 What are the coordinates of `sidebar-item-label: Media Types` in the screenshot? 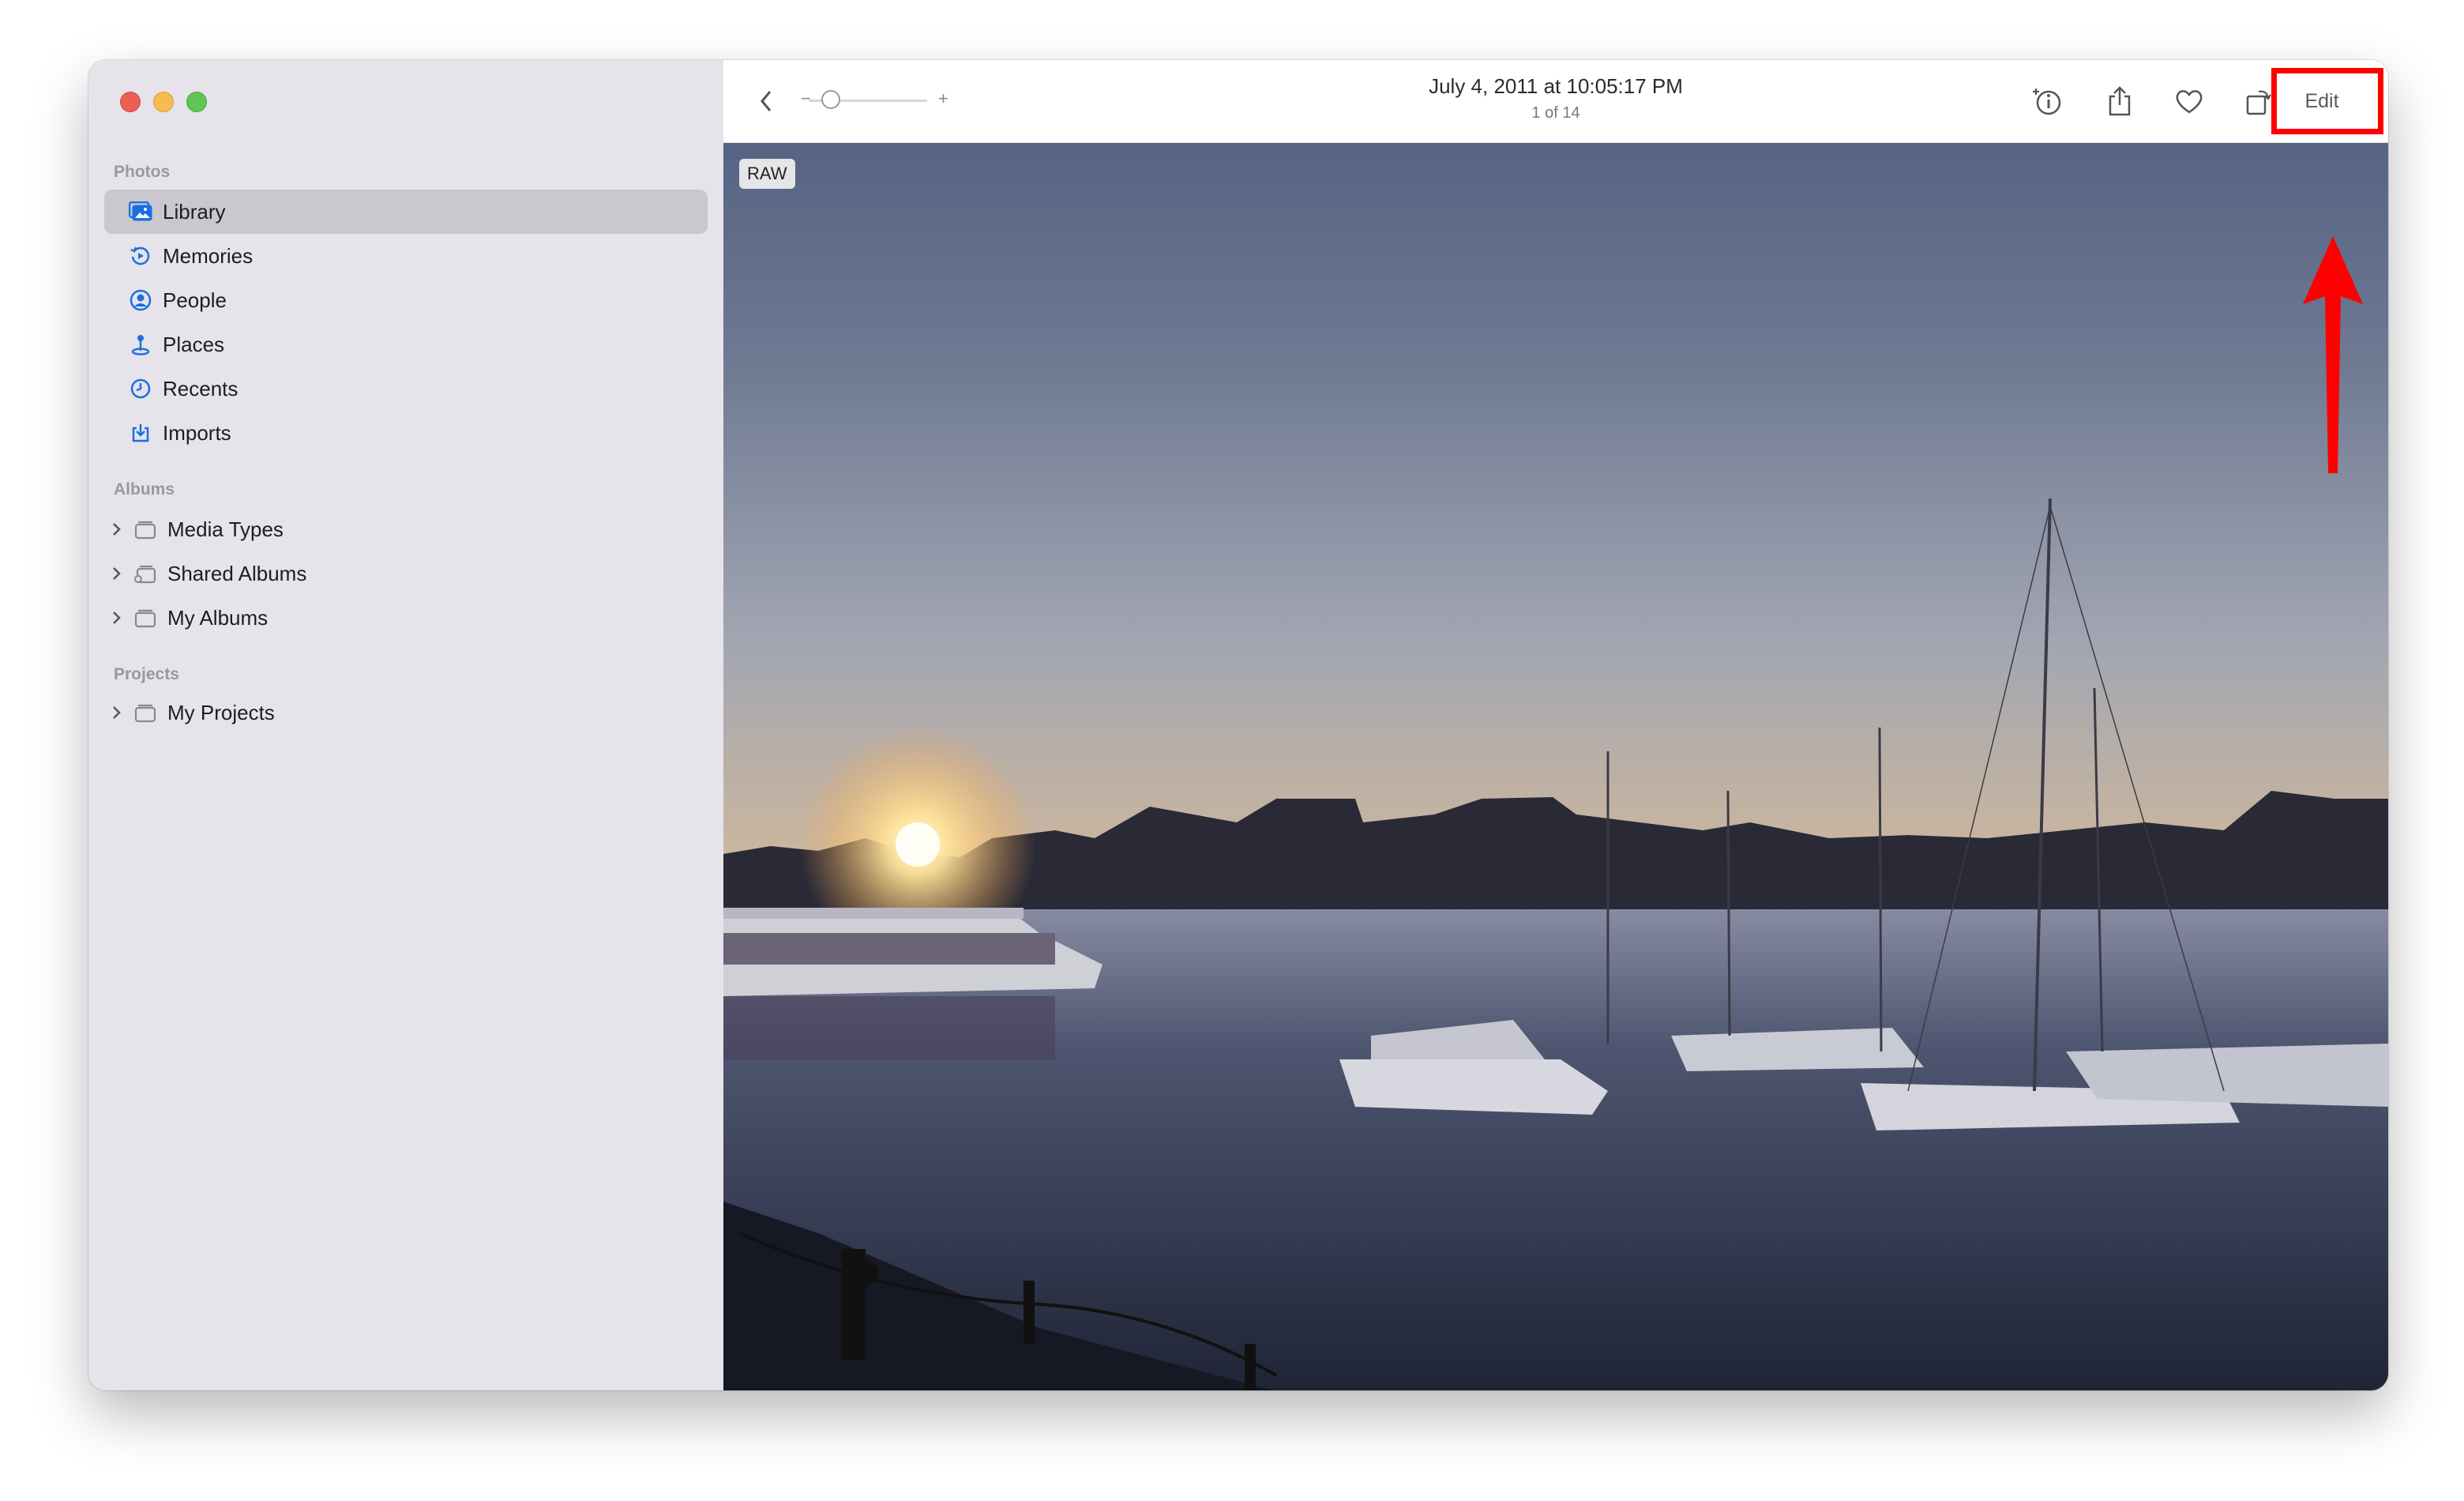 It's located at (225, 529).